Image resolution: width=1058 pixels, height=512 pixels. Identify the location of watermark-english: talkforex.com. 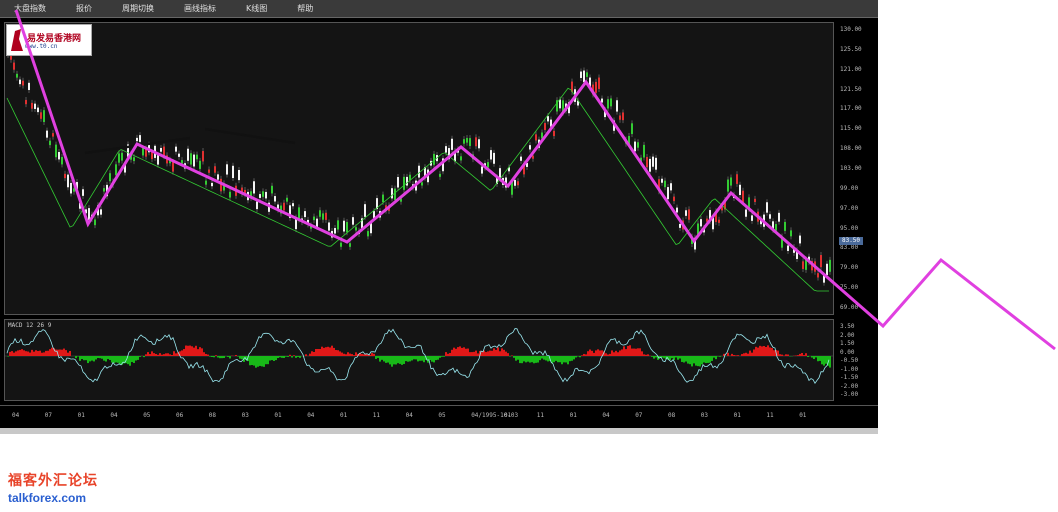
(47, 498).